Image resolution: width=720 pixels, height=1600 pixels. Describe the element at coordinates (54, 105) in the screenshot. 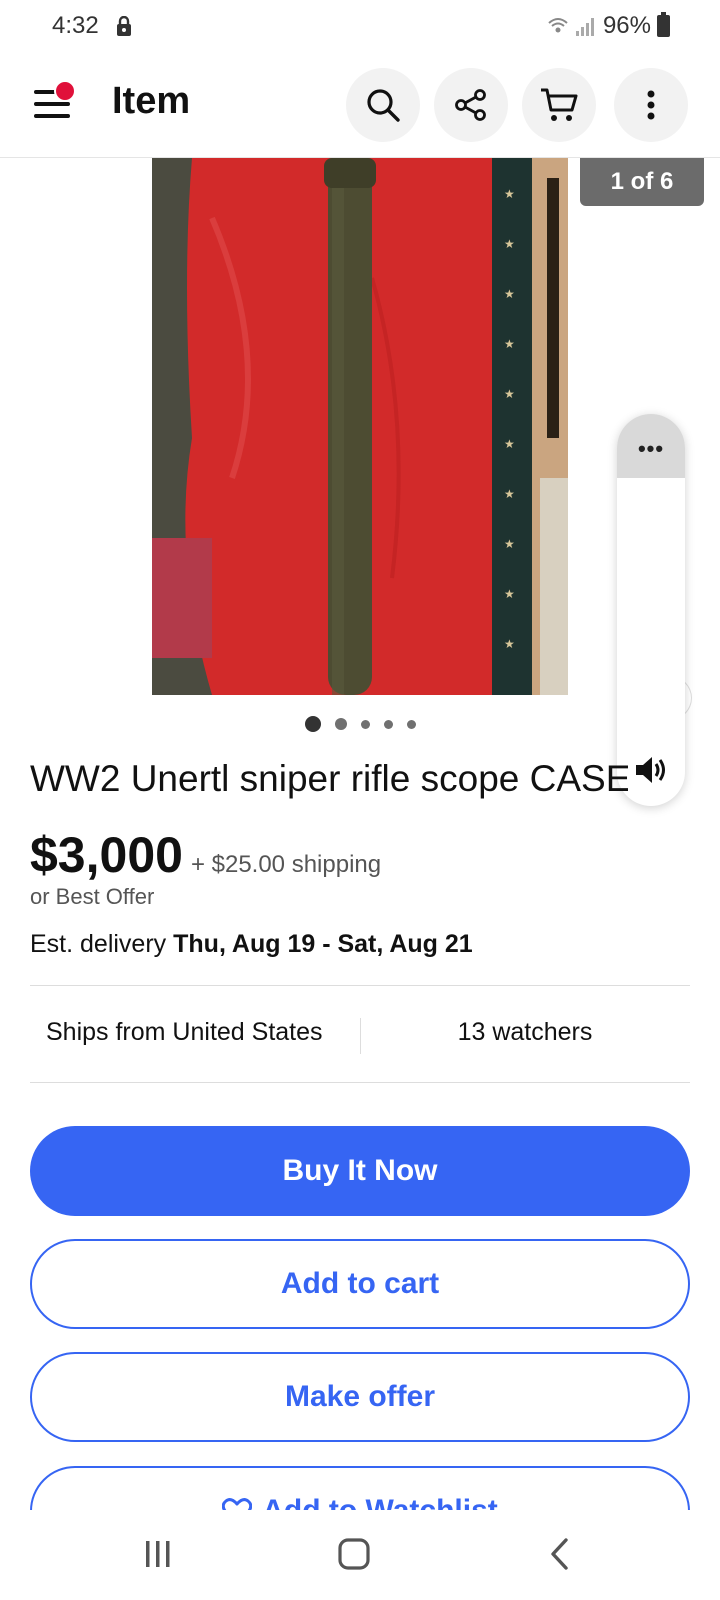

I see `menu-button` at that location.